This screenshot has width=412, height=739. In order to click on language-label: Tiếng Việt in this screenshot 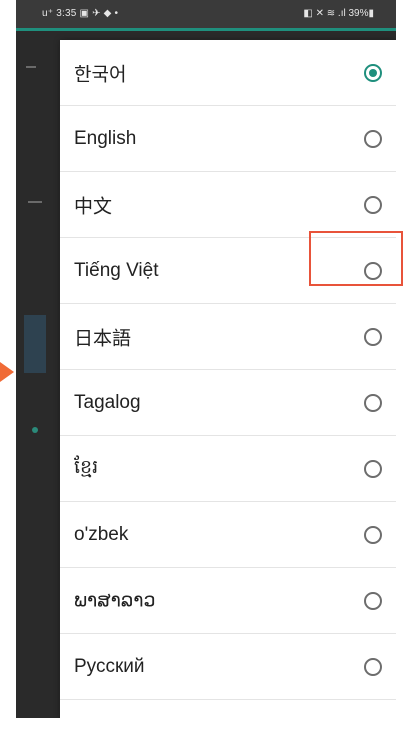, I will do `click(116, 270)`.